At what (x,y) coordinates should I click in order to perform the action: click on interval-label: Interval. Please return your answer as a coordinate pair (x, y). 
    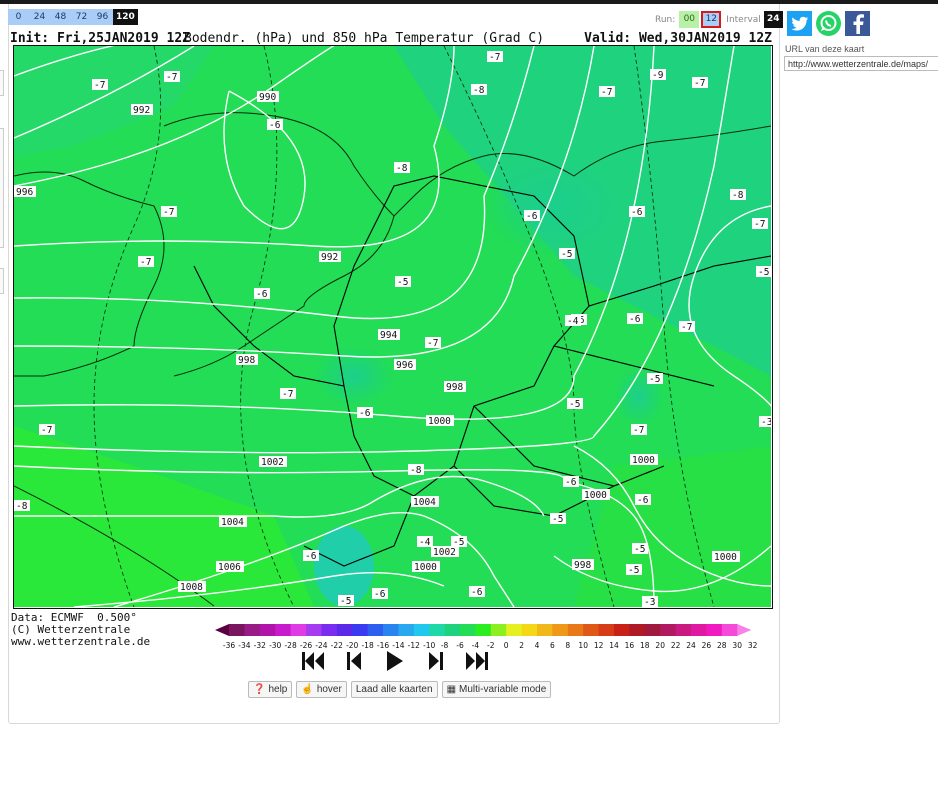
    Looking at the image, I should click on (743, 19).